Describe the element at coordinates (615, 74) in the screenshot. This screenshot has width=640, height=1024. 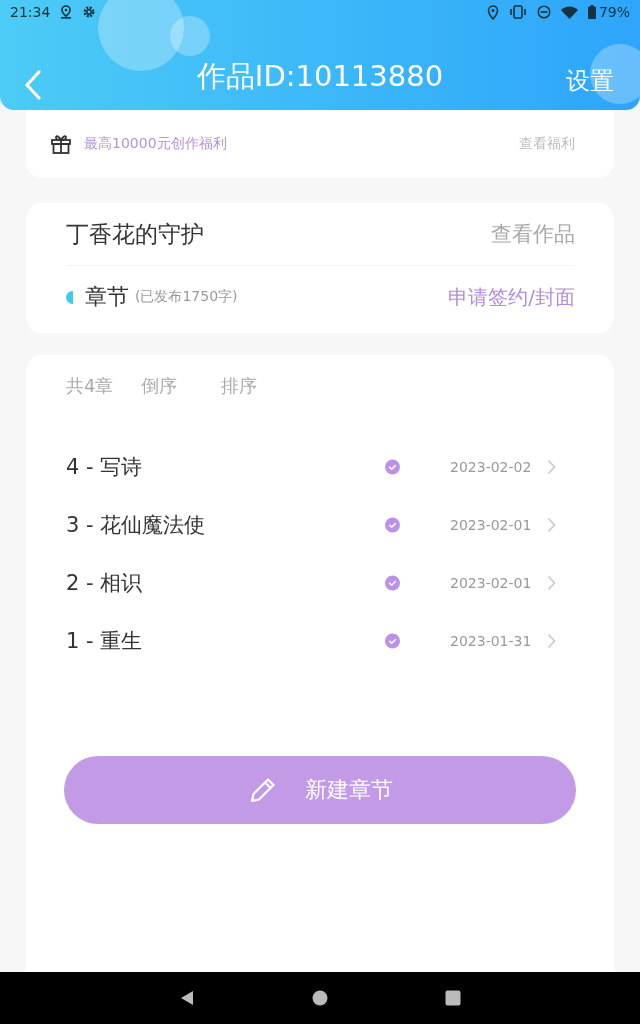
I see `bubble-decoration` at that location.